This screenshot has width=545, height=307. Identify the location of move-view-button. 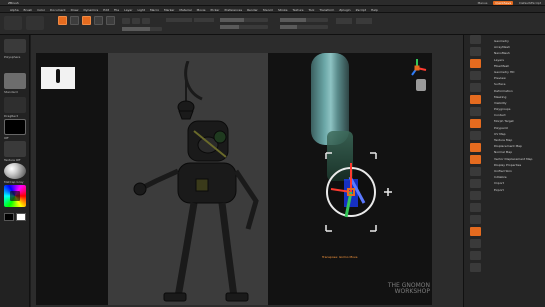
(475, 183).